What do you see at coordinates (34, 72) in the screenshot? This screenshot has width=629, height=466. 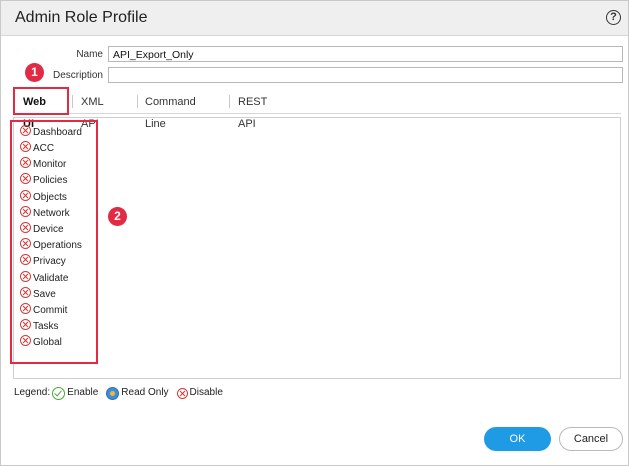 I see `callout-badge-1: 1` at bounding box center [34, 72].